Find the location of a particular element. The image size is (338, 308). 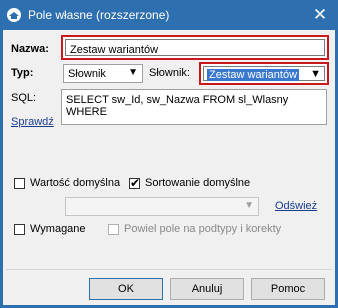

powiel-checkbox is located at coordinates (113, 229).